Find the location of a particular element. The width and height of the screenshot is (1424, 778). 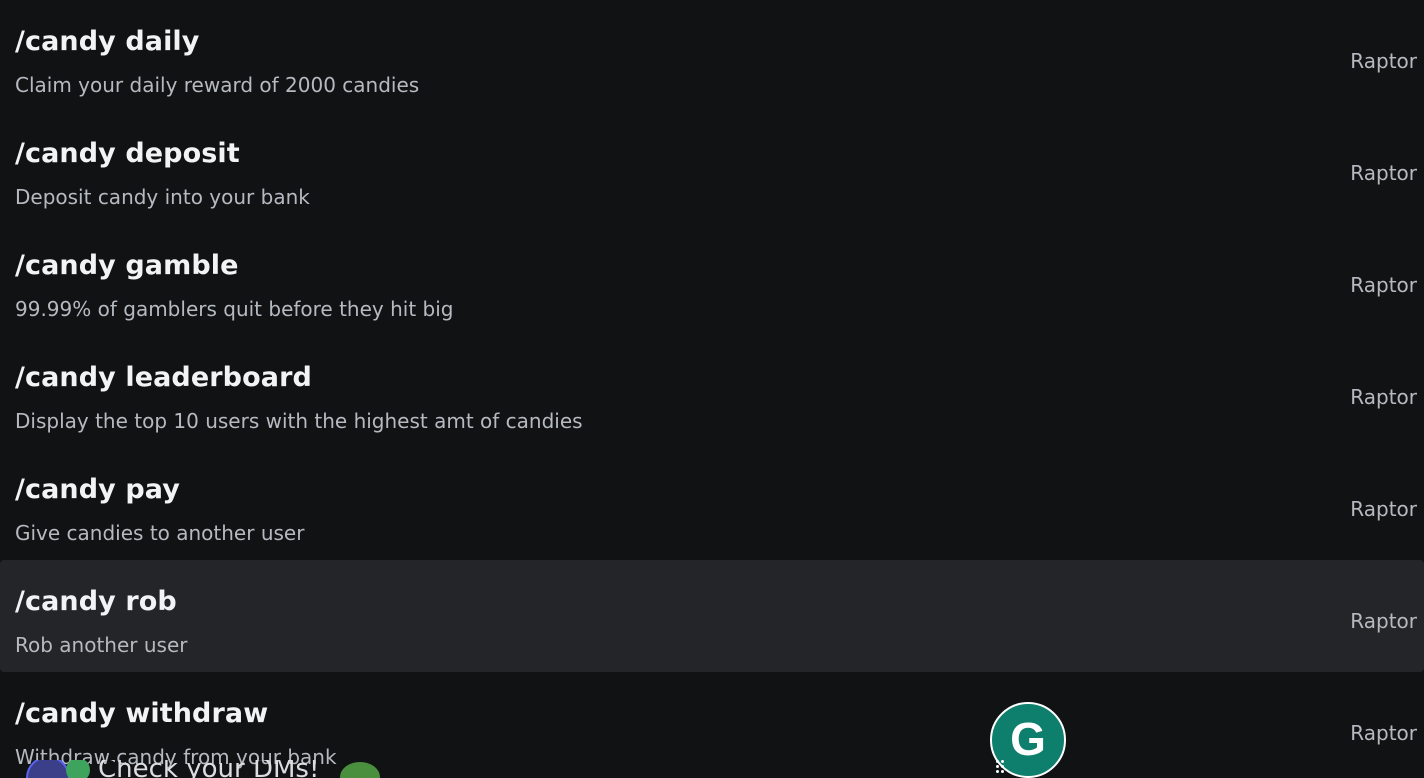

command-name: /candy pay is located at coordinates (97, 489).